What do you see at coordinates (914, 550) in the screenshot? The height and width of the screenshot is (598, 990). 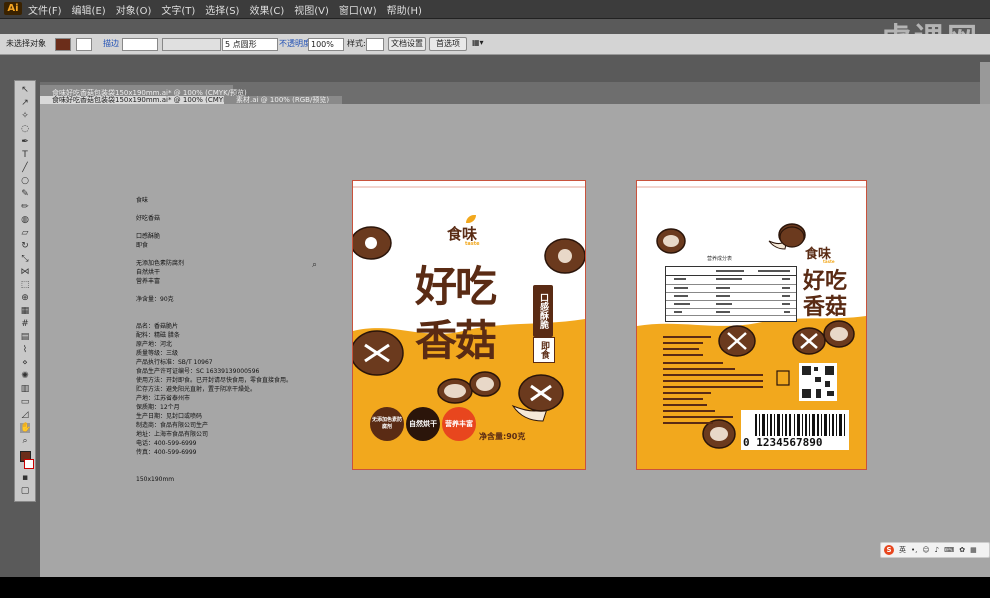 I see `punctuation-icon: •,` at bounding box center [914, 550].